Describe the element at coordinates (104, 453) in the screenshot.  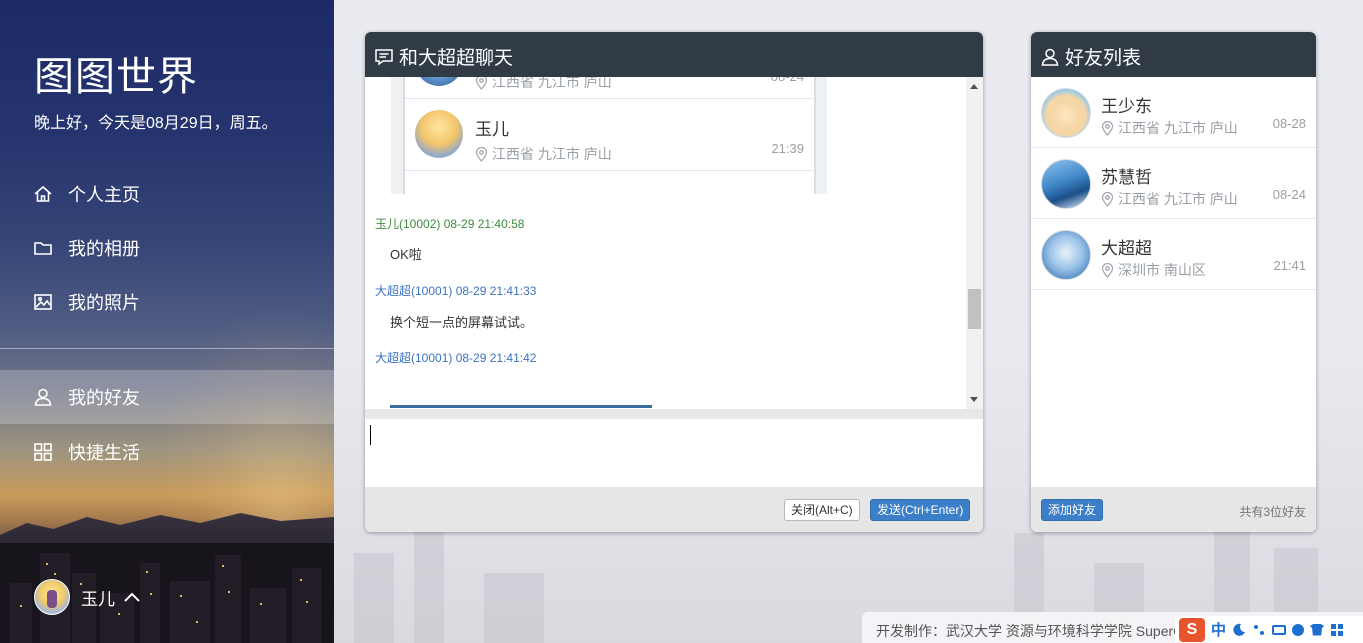
I see `nav-item-label: 快捷生活` at that location.